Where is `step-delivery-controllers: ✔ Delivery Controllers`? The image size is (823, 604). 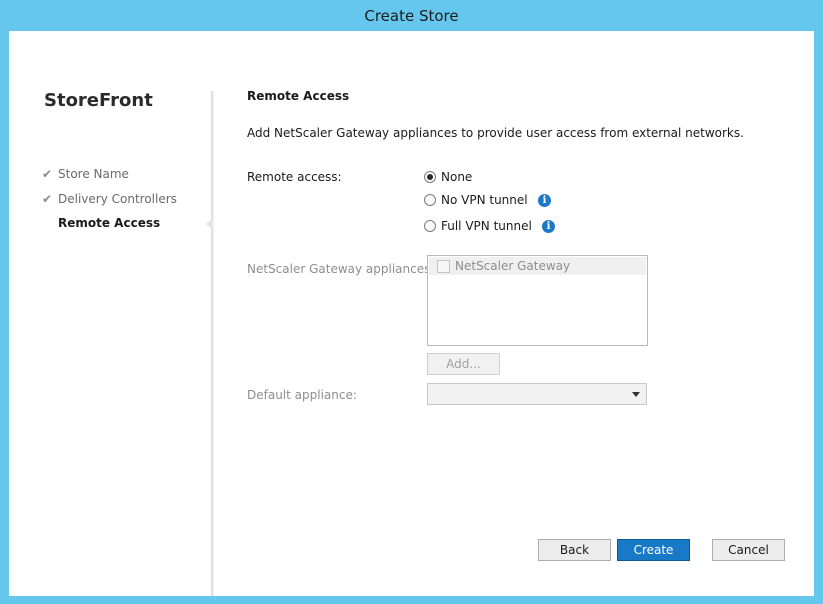 step-delivery-controllers: ✔ Delivery Controllers is located at coordinates (109, 199).